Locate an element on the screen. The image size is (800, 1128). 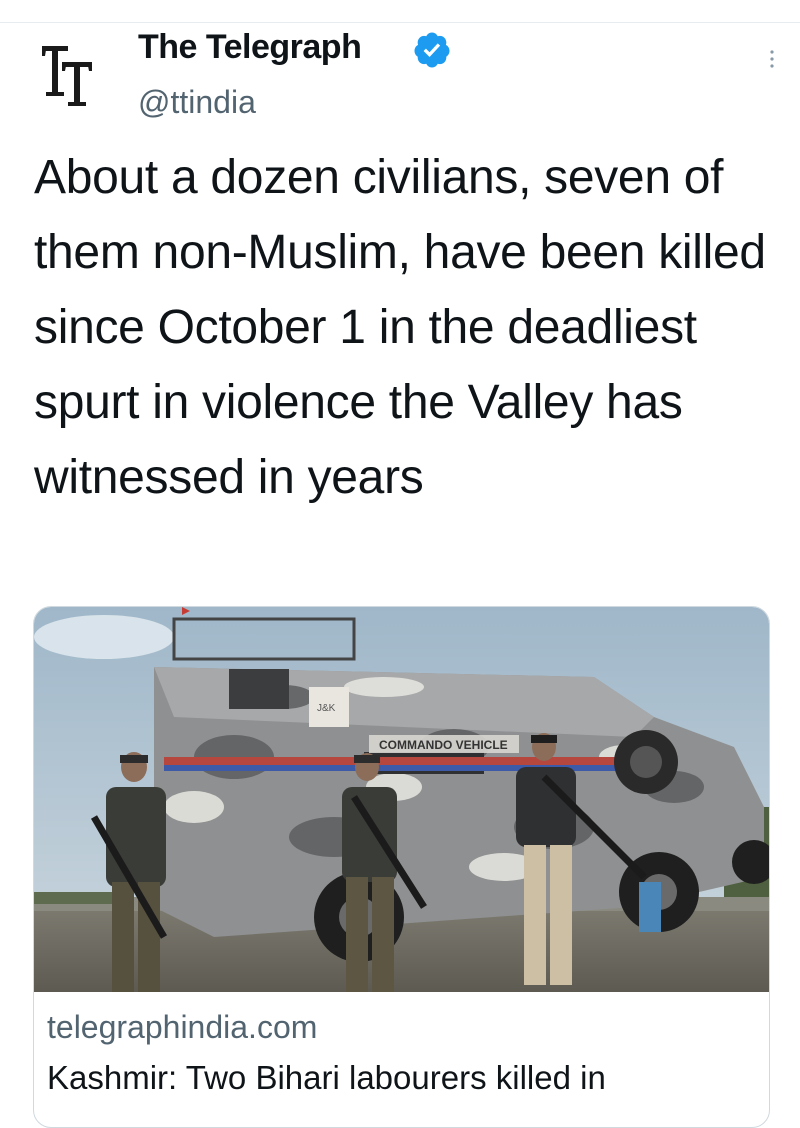
card-domain: telegraphindia.com is located at coordinates (182, 1027).